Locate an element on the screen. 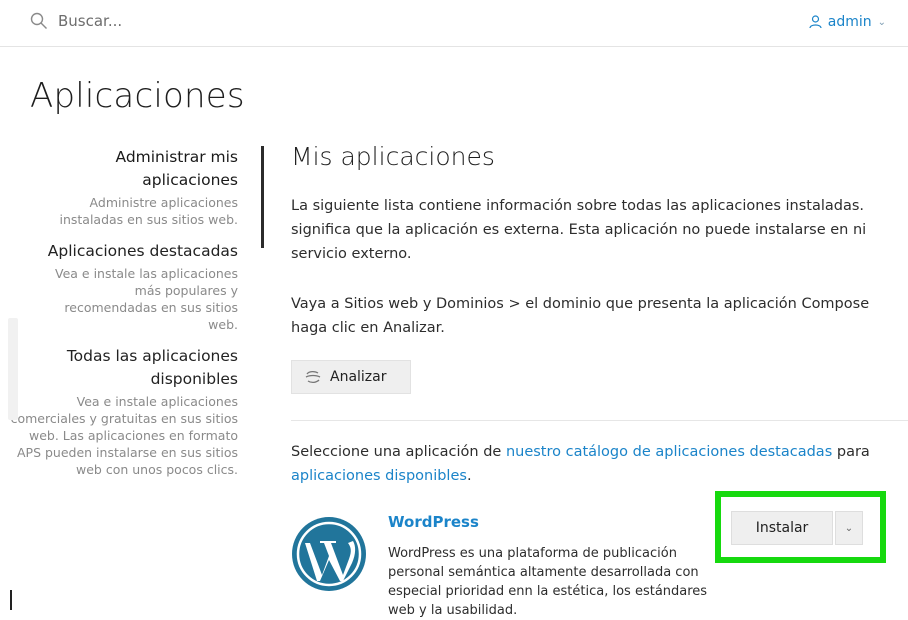 The image size is (908, 620). text-cursor is located at coordinates (11, 600).